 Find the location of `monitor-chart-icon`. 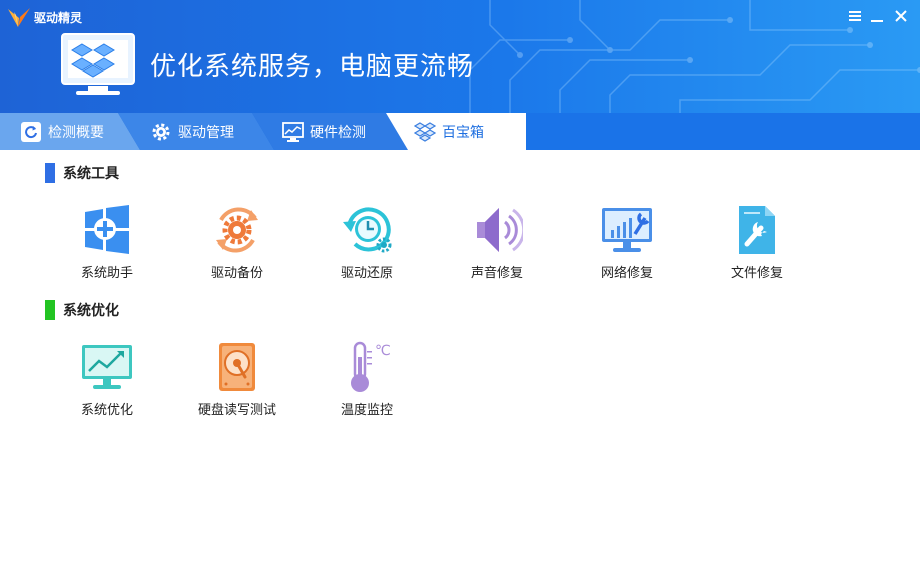

monitor-chart-icon is located at coordinates (293, 131).